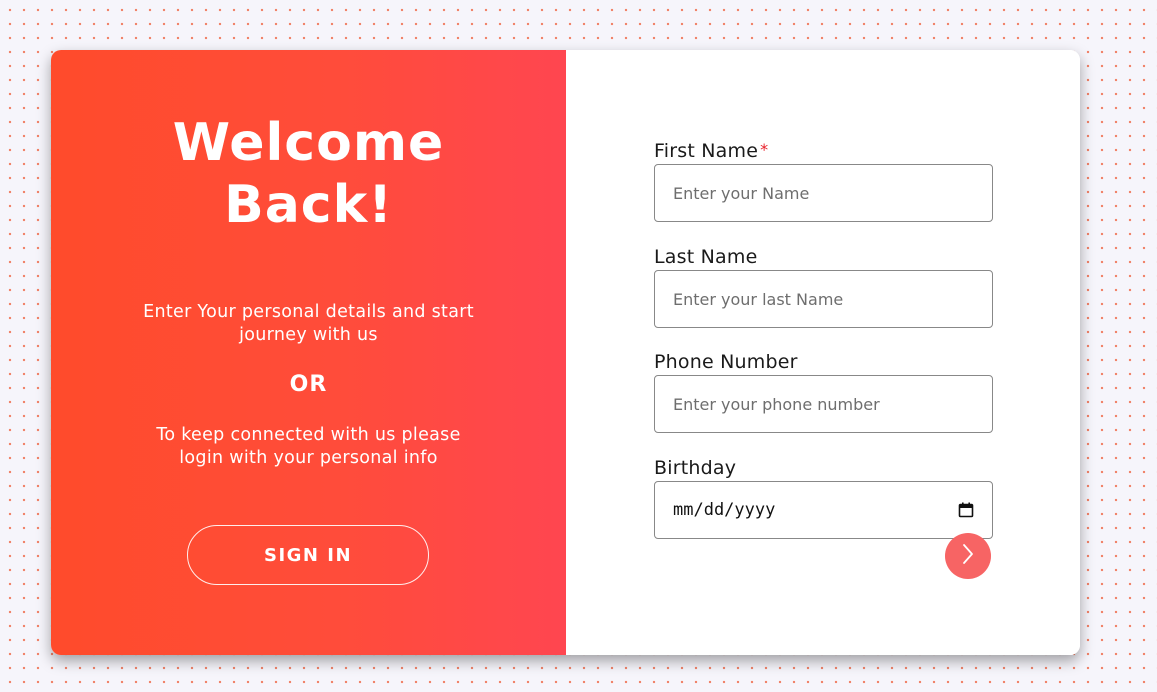 The height and width of the screenshot is (692, 1157). Describe the element at coordinates (823, 510) in the screenshot. I see `birthday-date-input: mm/dd/yyyy` at that location.